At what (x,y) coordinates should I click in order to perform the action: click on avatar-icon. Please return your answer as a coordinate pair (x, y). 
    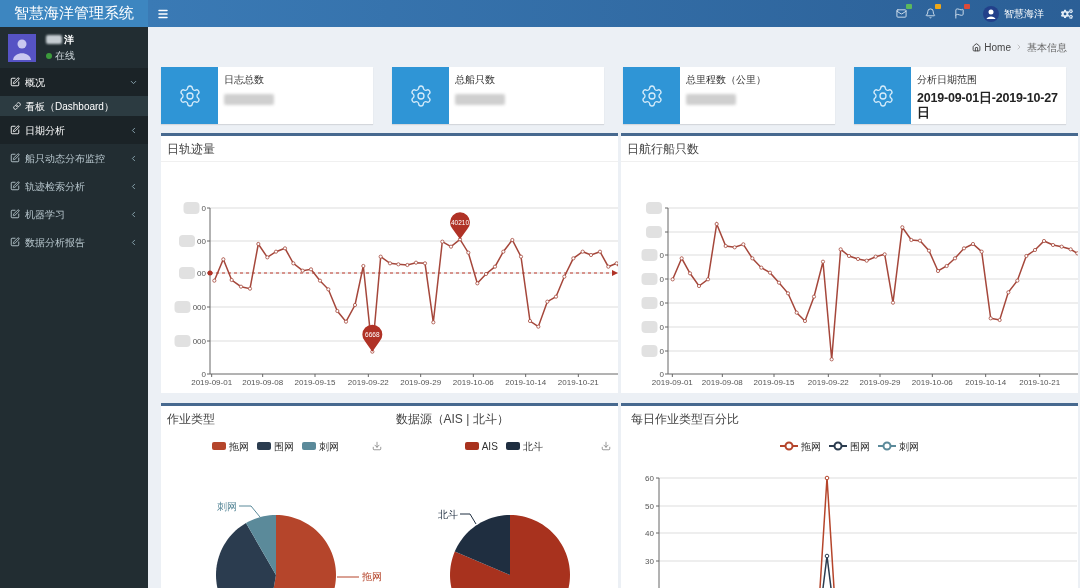
    Looking at the image, I should click on (22, 47).